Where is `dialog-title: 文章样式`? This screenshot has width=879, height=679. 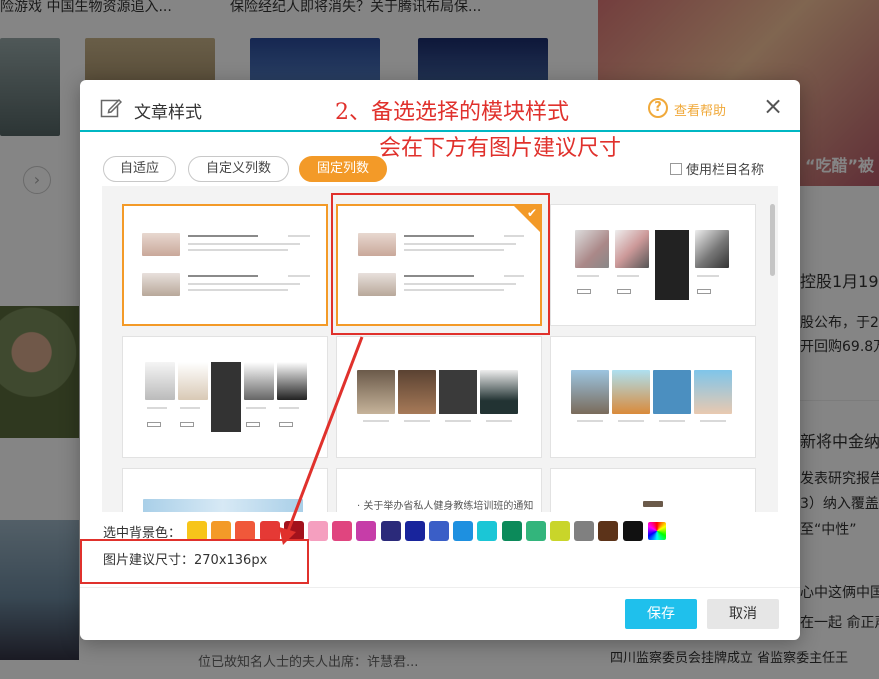
dialog-title: 文章样式 is located at coordinates (168, 113).